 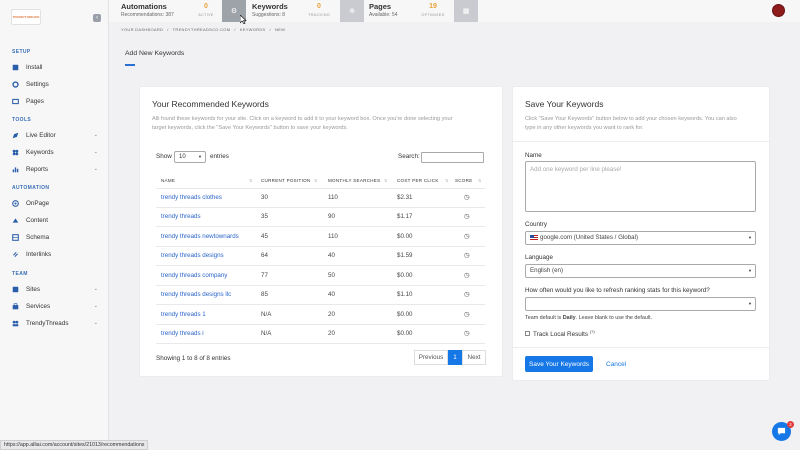 I want to click on show-label: Show, so click(x=164, y=156).